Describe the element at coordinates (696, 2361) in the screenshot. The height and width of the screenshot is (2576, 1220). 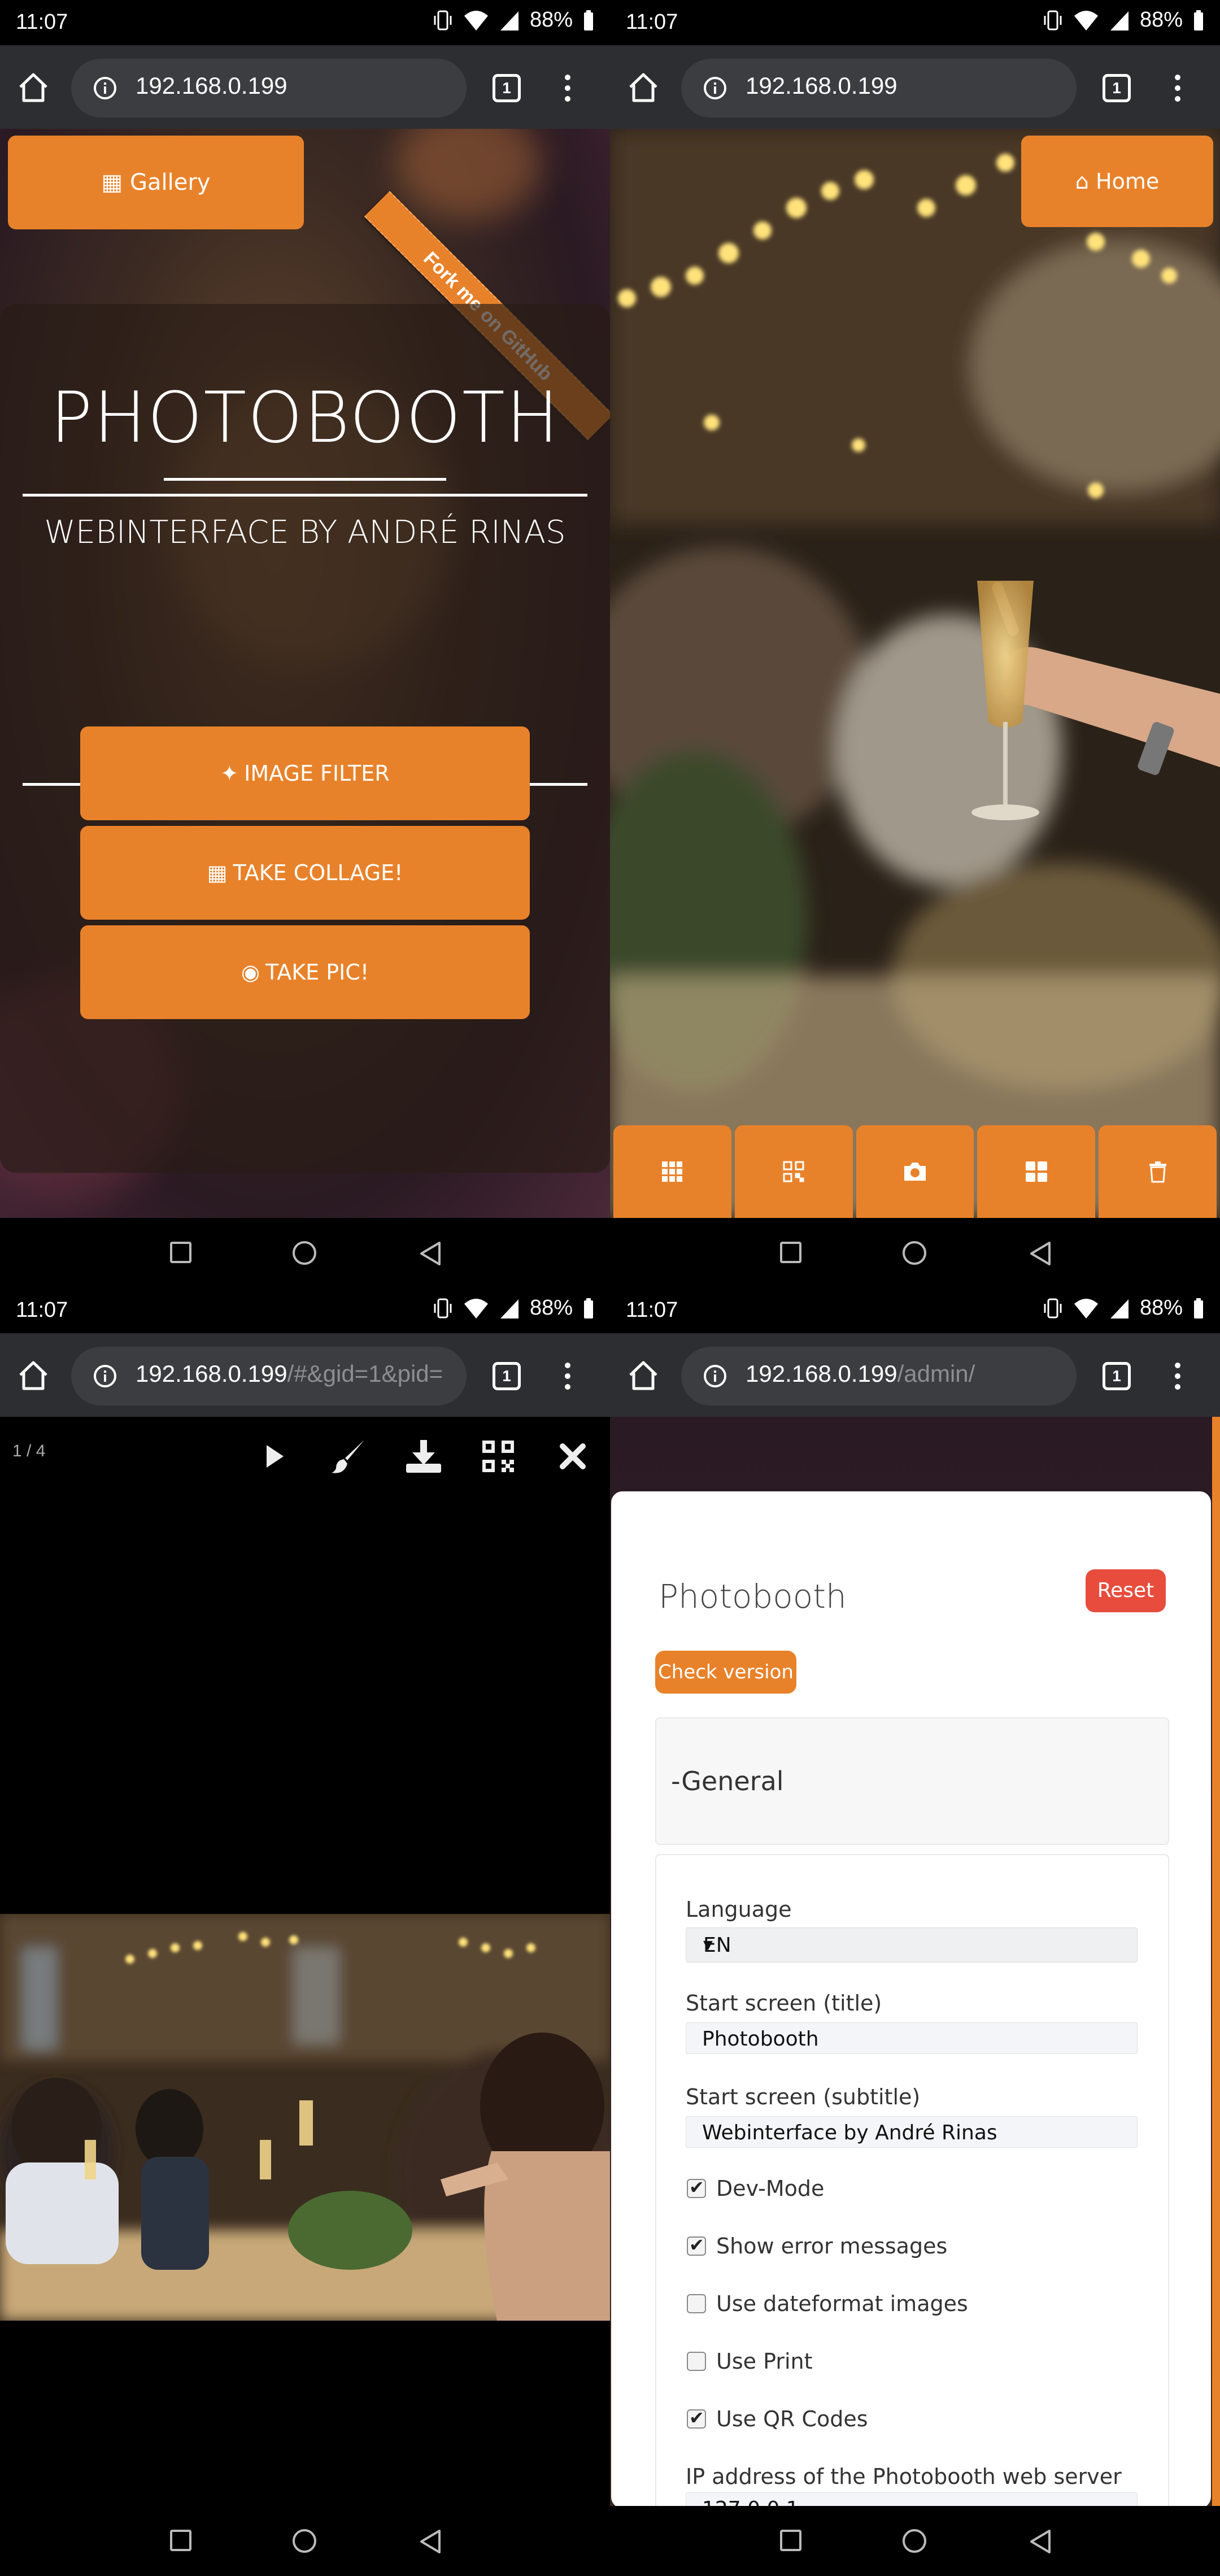
I see `use-print-checkbox` at that location.